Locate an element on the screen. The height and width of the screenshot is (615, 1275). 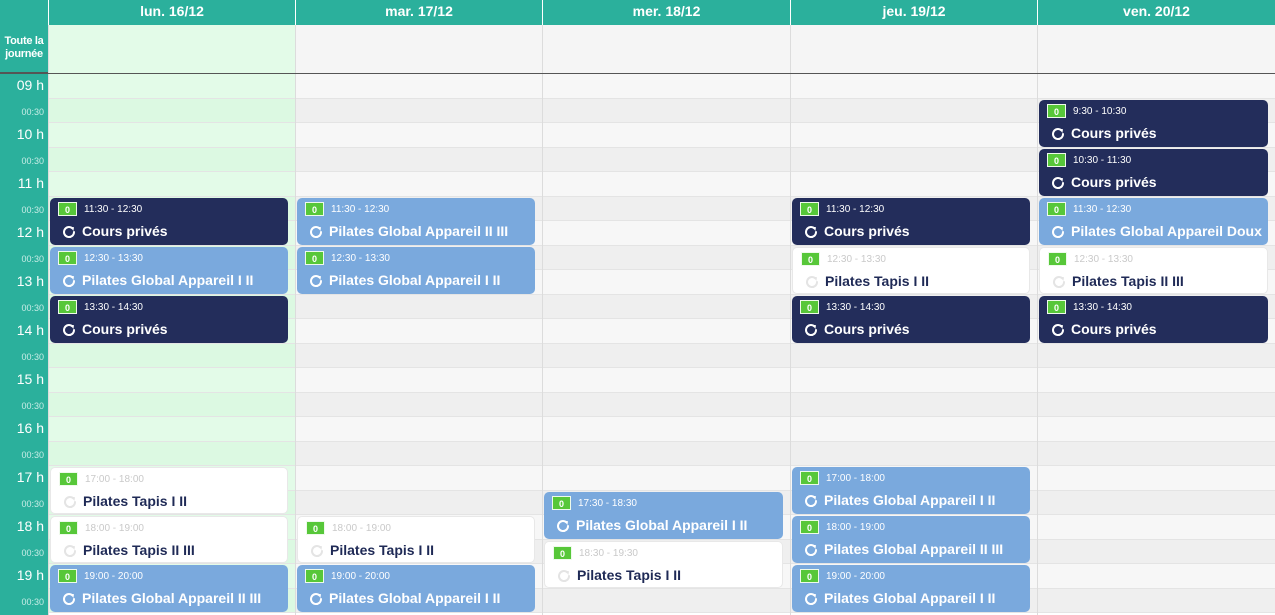
half-hour-label: 00:30 is located at coordinates (32, 258).